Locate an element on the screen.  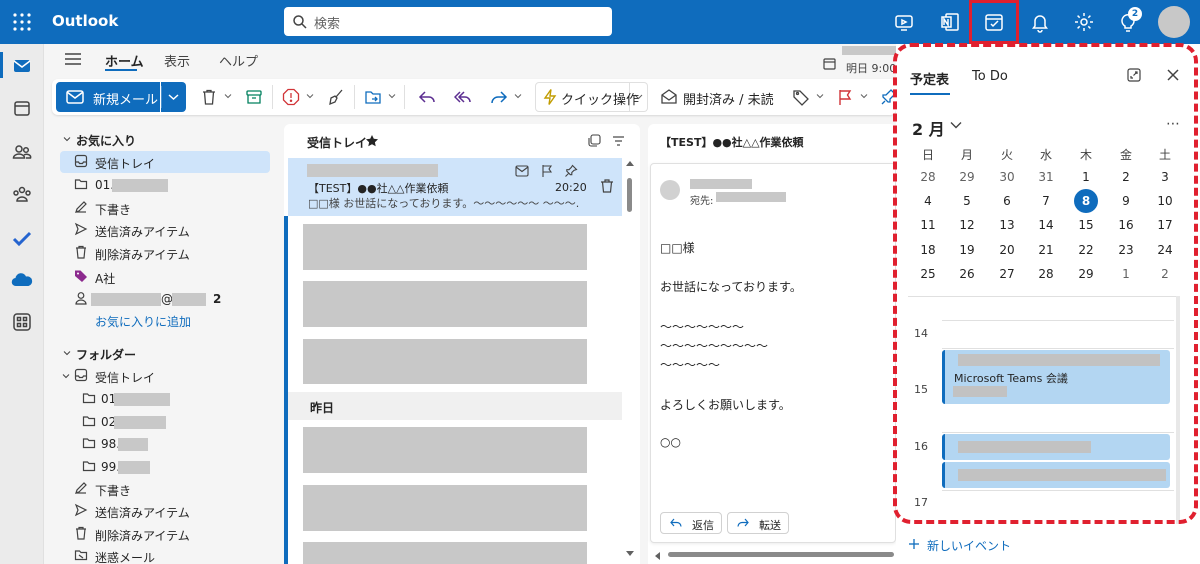
app-name: Outlook is located at coordinates (85, 21).